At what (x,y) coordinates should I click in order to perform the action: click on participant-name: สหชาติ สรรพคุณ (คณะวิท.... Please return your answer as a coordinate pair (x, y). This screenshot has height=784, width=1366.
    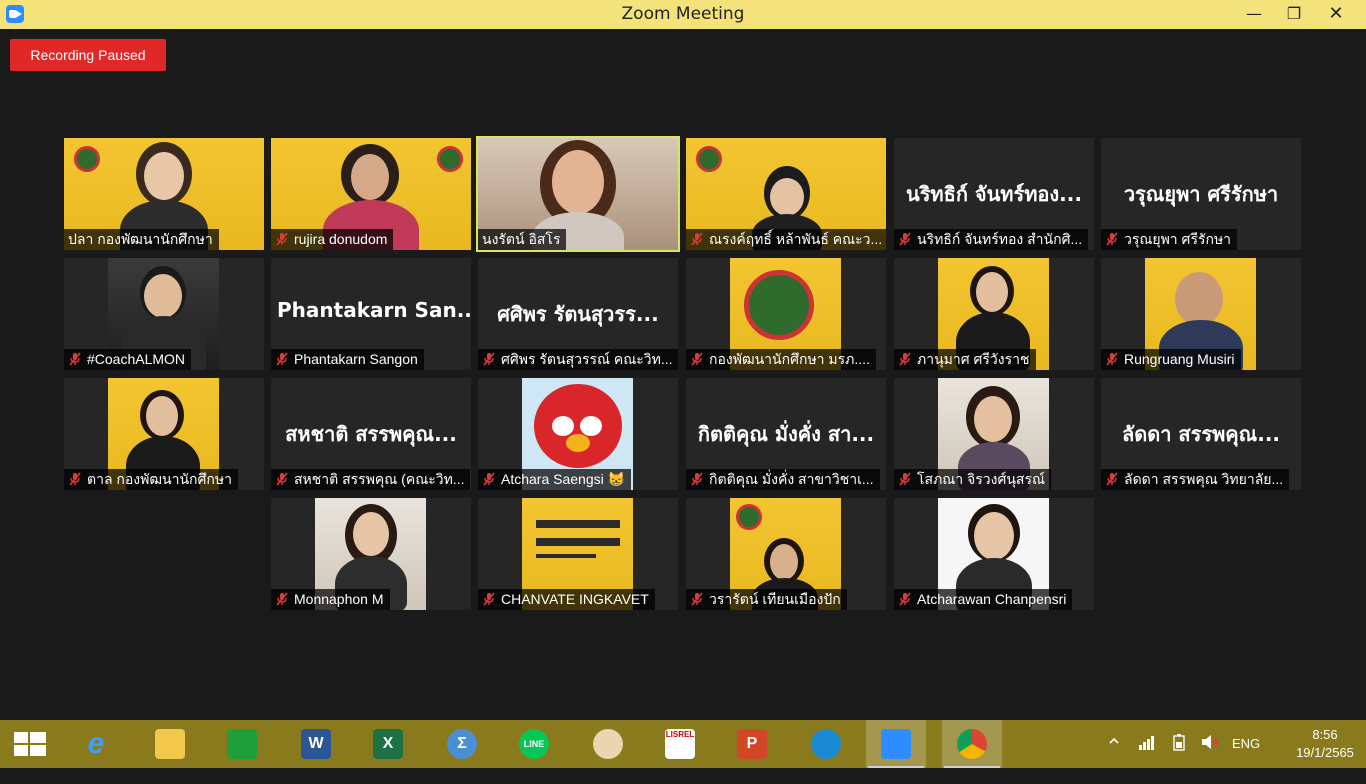
    Looking at the image, I should click on (371, 479).